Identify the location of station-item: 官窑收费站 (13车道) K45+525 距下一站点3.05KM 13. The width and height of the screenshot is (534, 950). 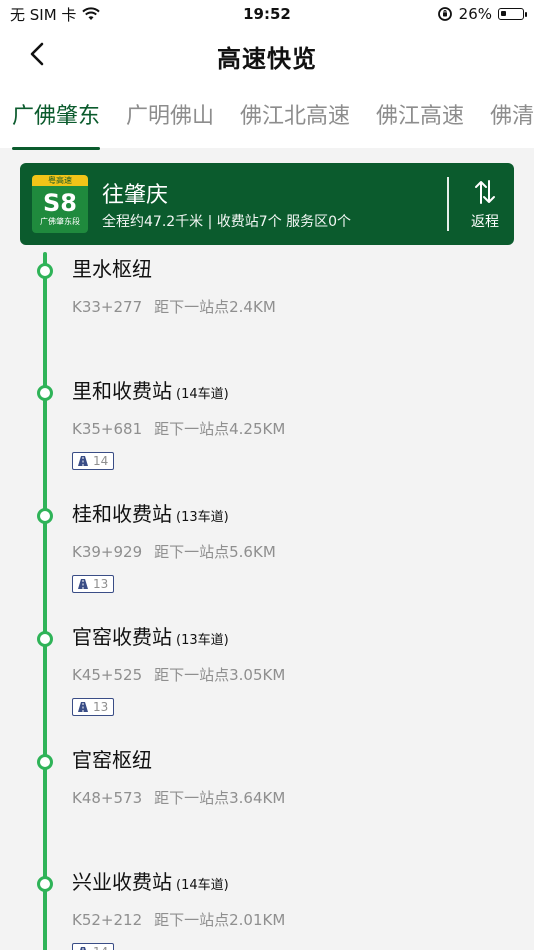
(267, 685).